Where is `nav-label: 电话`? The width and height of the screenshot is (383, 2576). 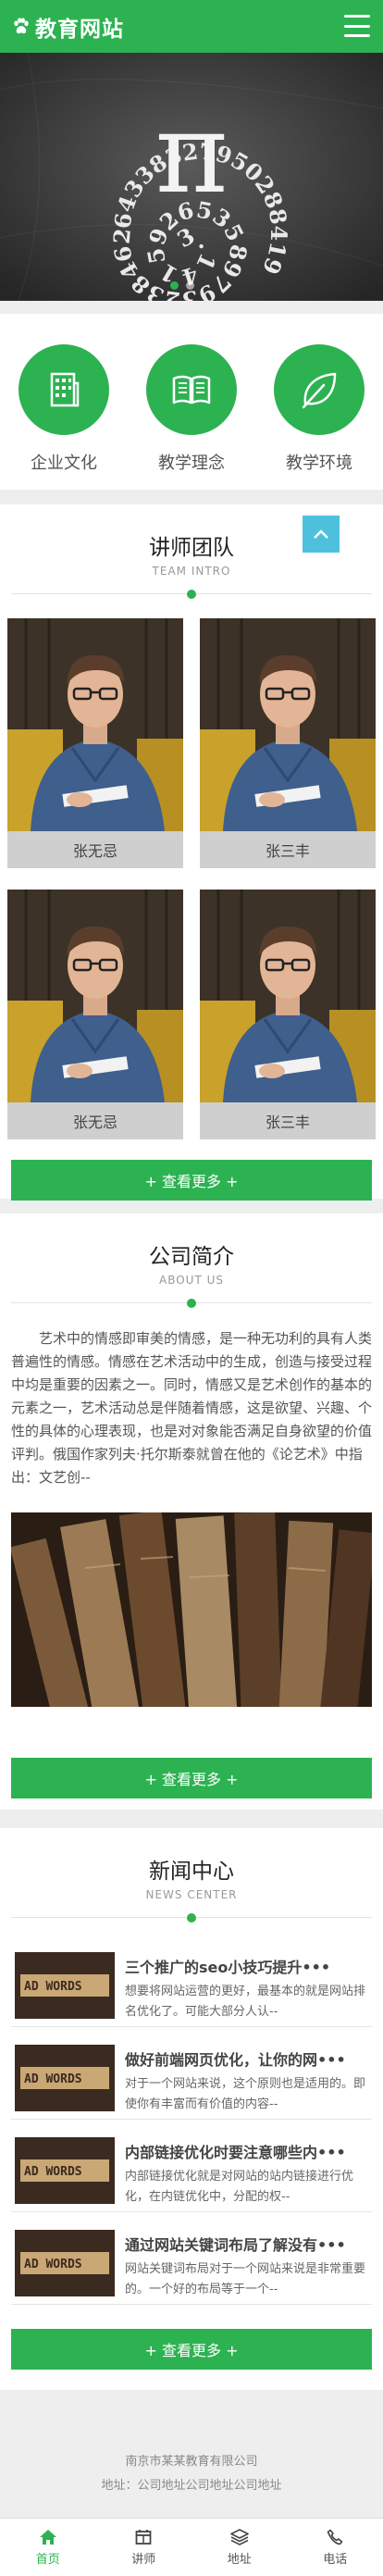 nav-label: 电话 is located at coordinates (335, 2559).